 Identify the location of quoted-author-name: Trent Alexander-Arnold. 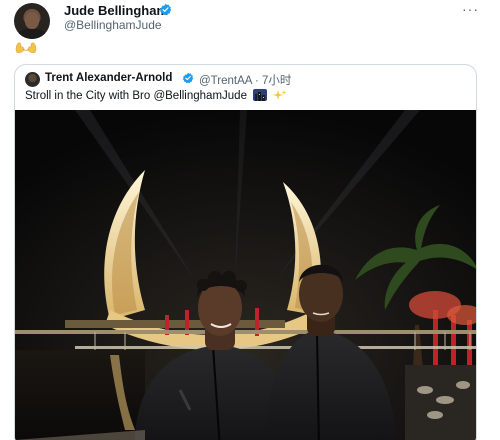
(108, 78).